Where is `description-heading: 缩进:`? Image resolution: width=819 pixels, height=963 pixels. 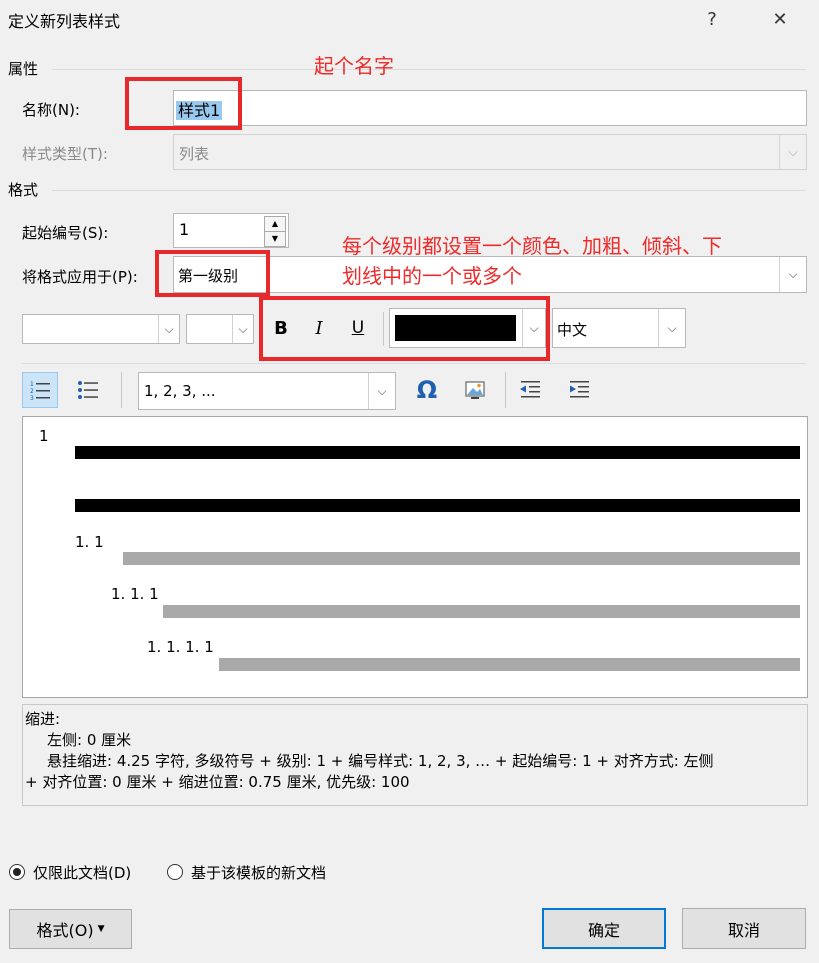
description-heading: 缩进: is located at coordinates (43, 719).